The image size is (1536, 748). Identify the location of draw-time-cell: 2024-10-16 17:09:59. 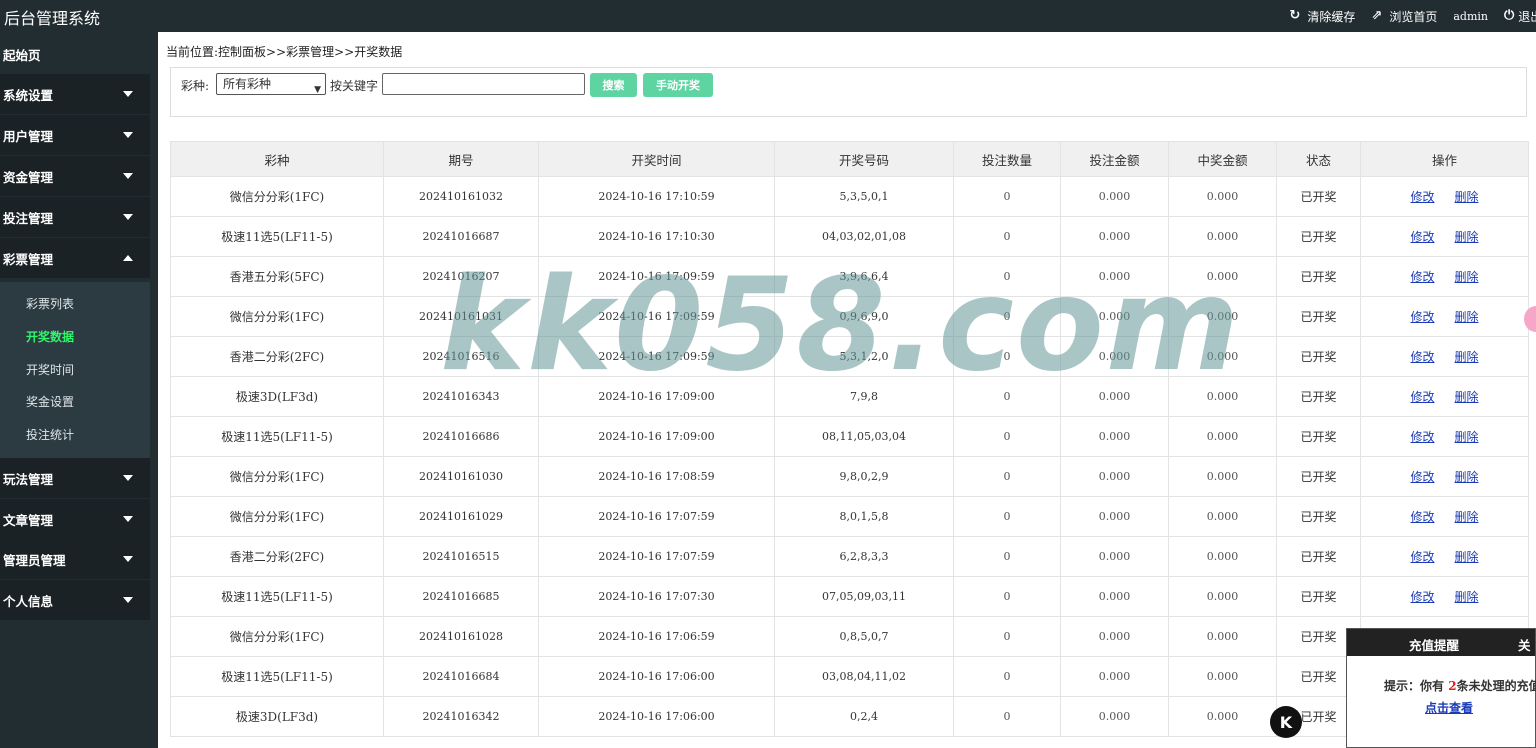
(656, 316).